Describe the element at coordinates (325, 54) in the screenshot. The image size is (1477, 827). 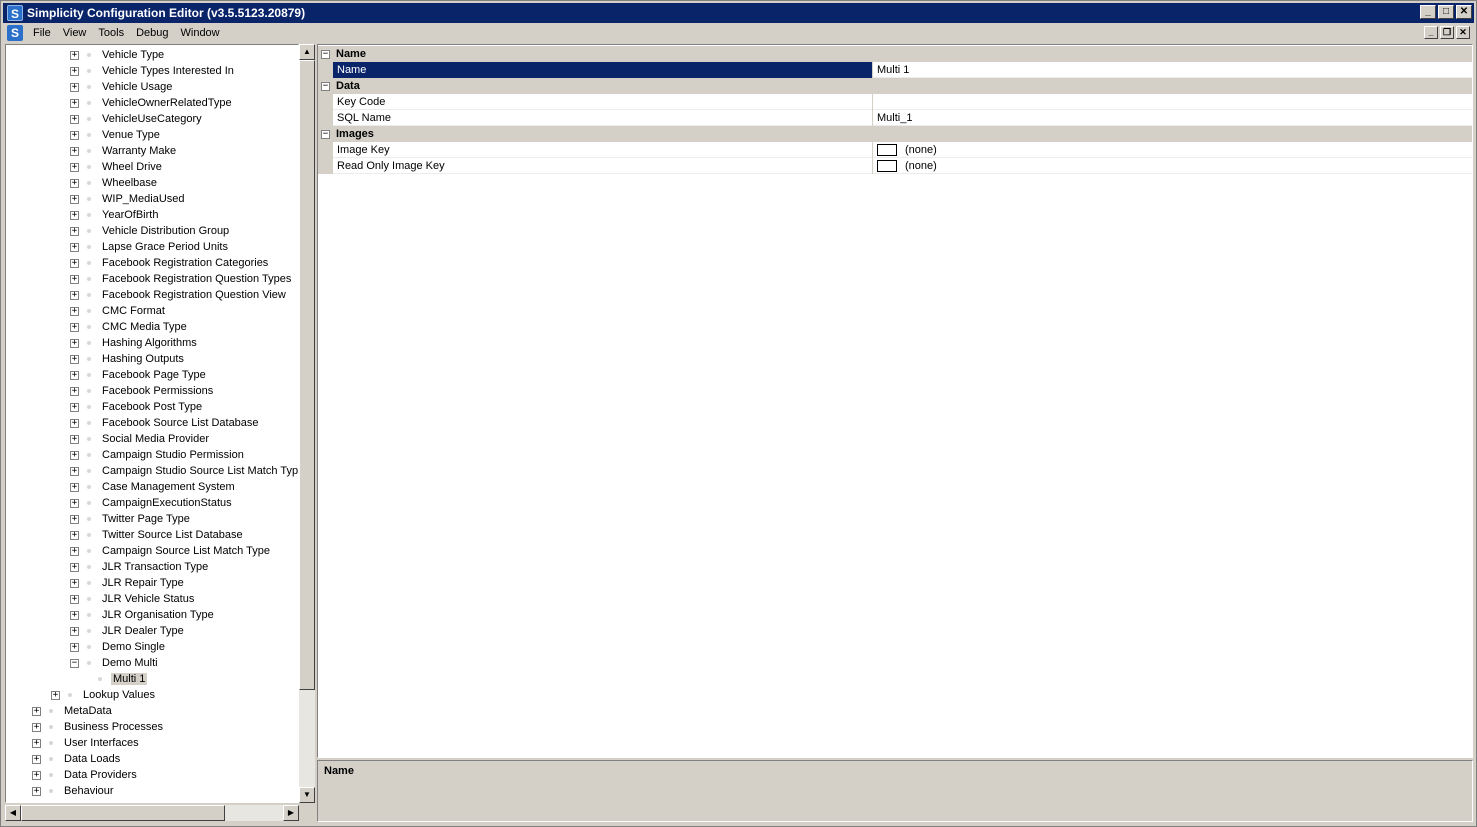
I see `collapse-icon: −` at that location.